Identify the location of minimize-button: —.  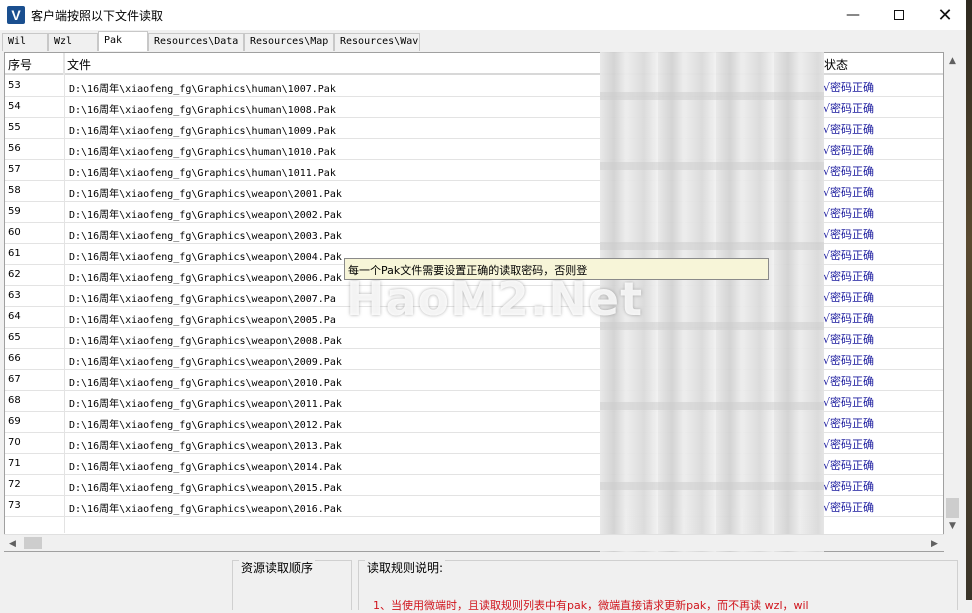
(853, 15).